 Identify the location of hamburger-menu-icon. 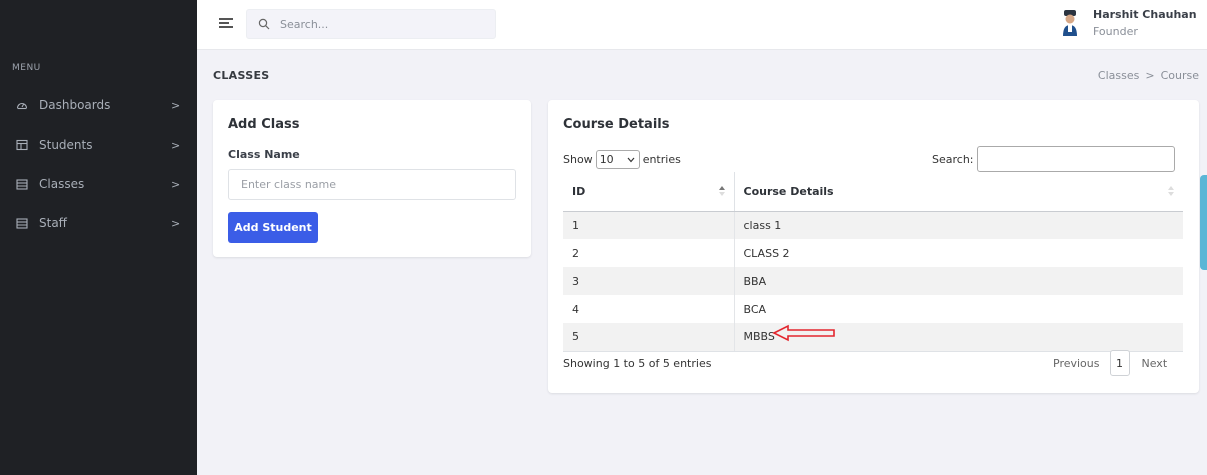
(226, 23).